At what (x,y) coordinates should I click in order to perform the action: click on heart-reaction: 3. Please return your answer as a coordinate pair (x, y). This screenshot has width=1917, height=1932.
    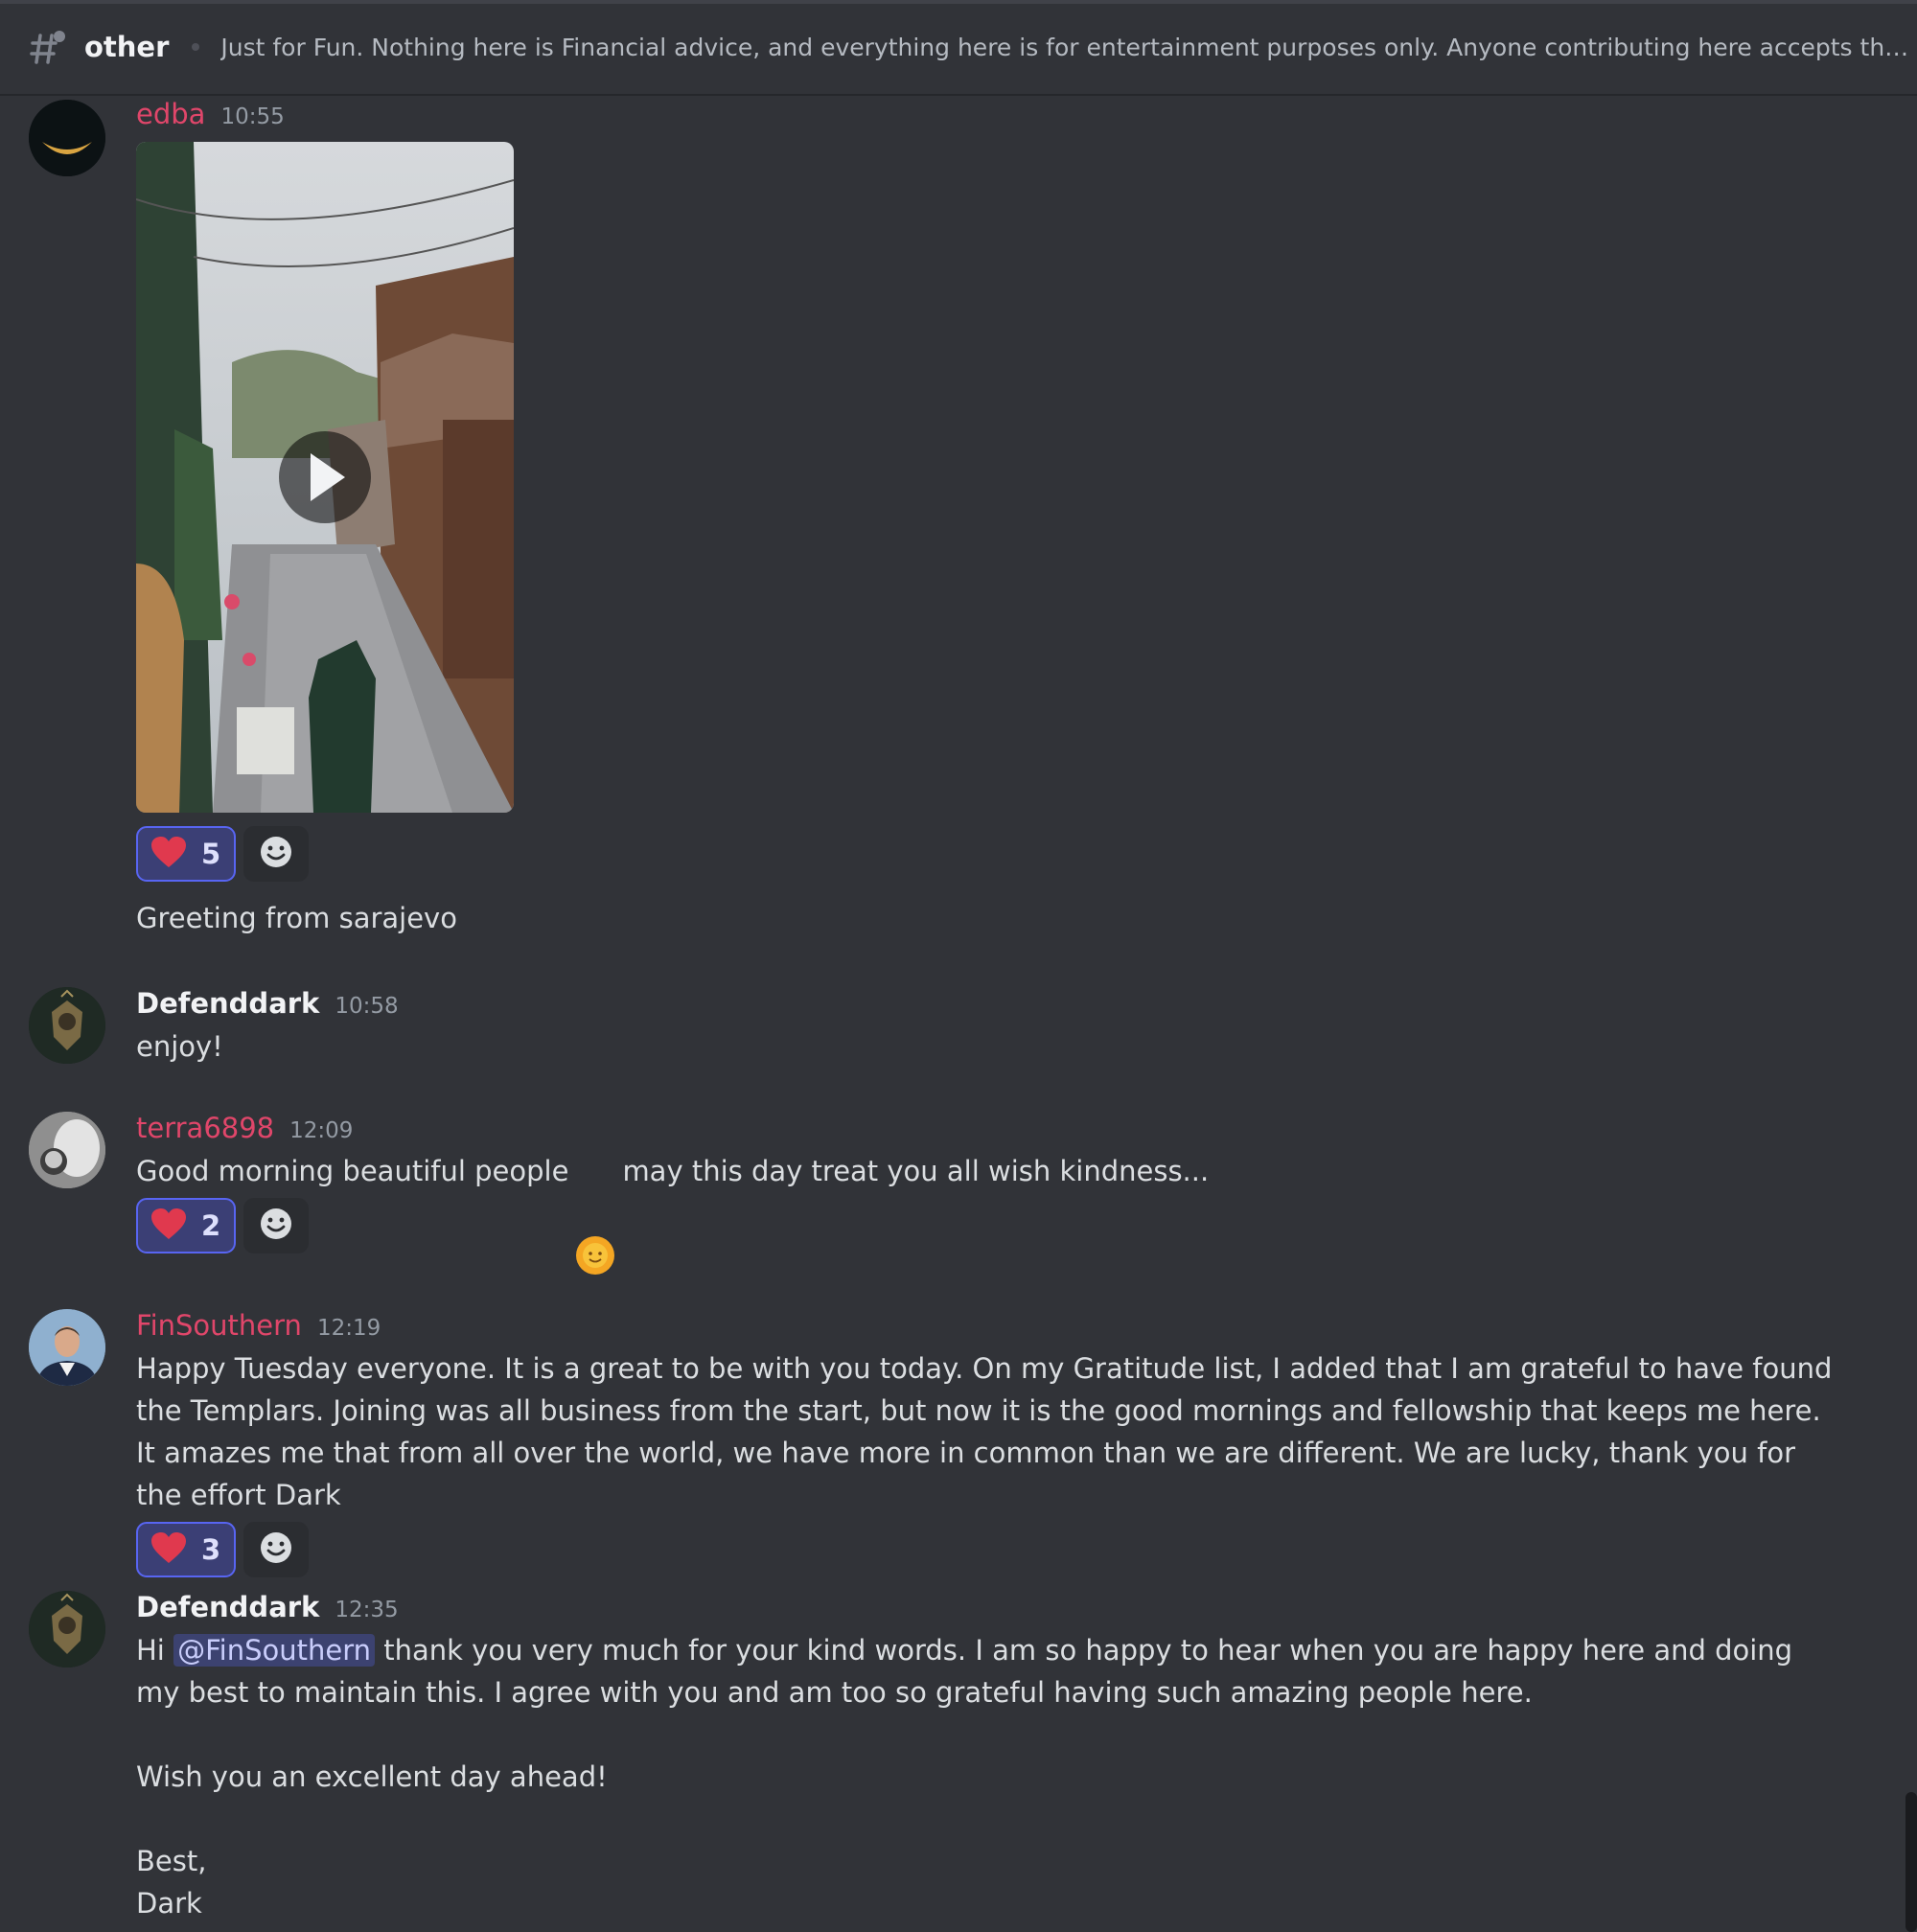
    Looking at the image, I should click on (186, 1549).